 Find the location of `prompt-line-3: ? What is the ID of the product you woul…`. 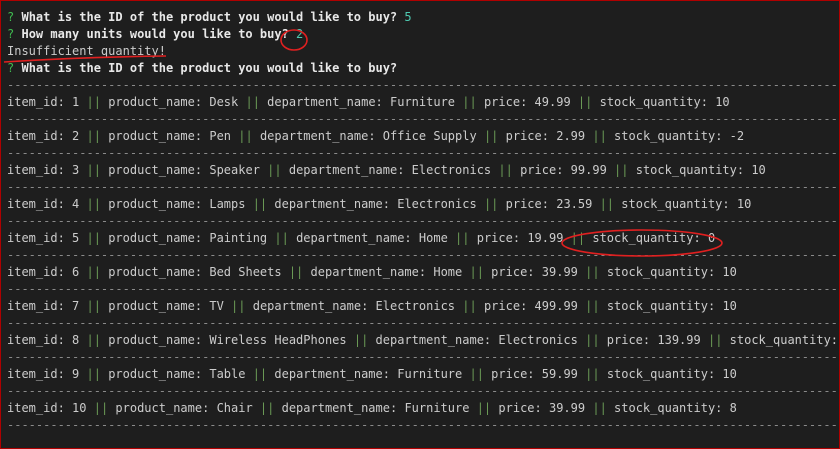

prompt-line-3: ? What is the ID of the product you woul… is located at coordinates (423, 68).